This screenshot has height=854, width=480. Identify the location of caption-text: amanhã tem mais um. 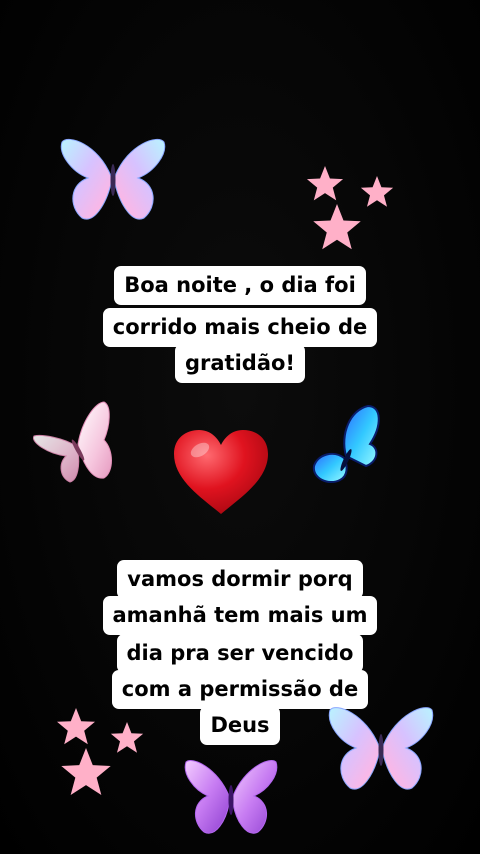
(240, 615).